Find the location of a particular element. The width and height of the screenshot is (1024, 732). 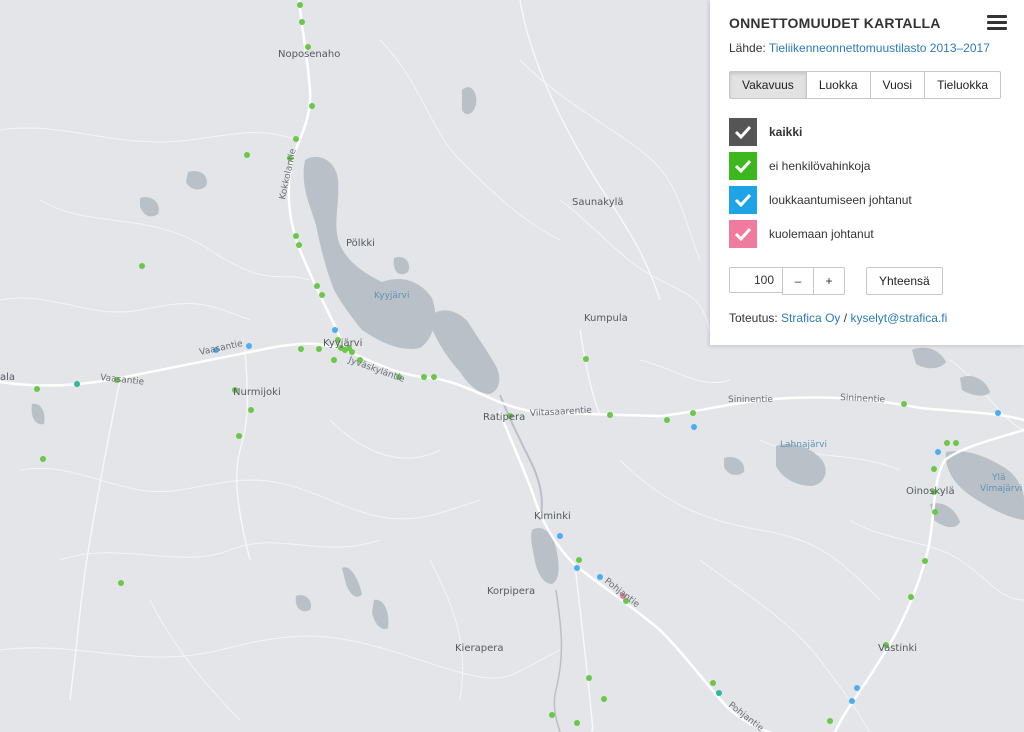

hamburger-menu-icon is located at coordinates (997, 23).